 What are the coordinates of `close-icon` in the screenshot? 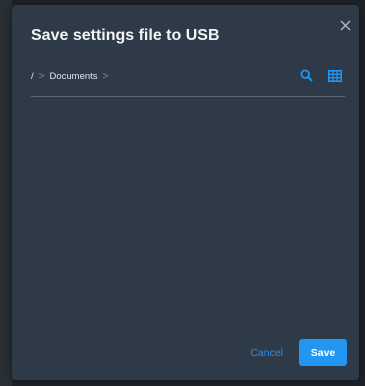 It's located at (345, 25).